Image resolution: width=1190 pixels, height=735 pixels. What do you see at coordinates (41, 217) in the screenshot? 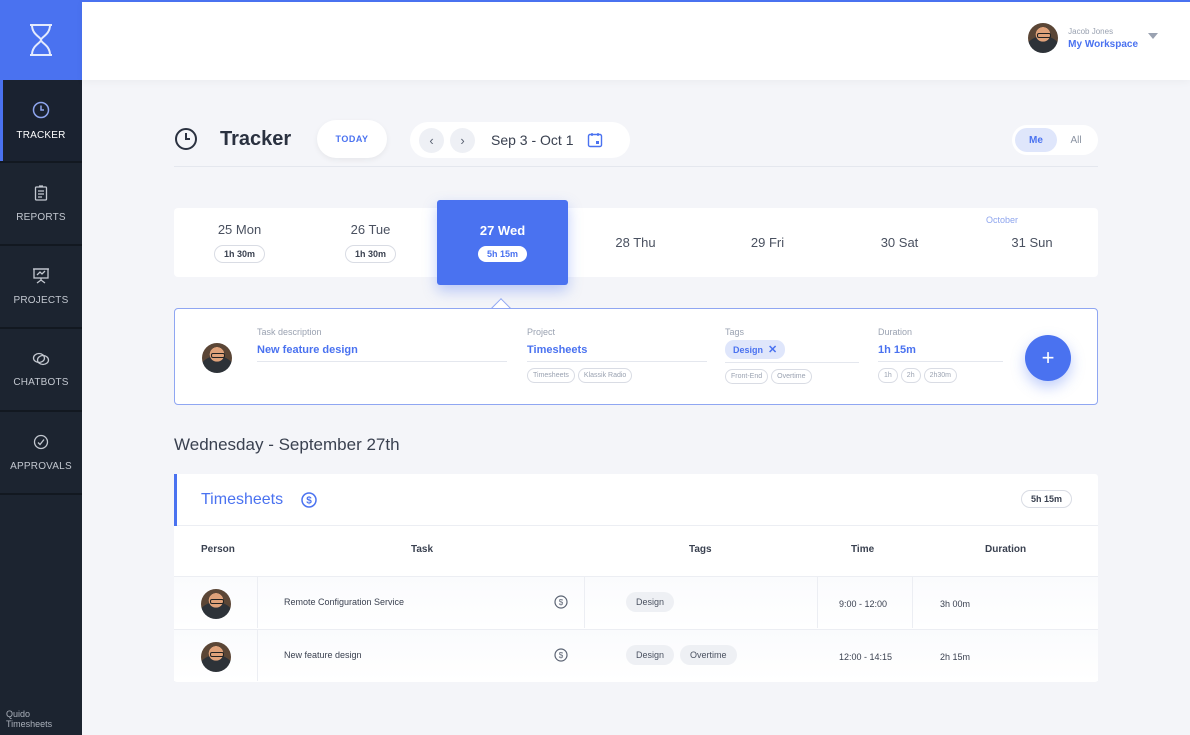
I see `sidebar-item-label: REPORTS` at bounding box center [41, 217].